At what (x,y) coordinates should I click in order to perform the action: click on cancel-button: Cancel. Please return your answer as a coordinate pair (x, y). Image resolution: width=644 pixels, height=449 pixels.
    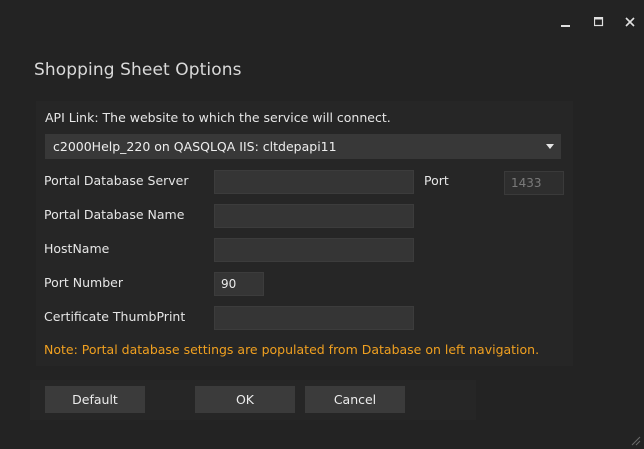
    Looking at the image, I should click on (355, 399).